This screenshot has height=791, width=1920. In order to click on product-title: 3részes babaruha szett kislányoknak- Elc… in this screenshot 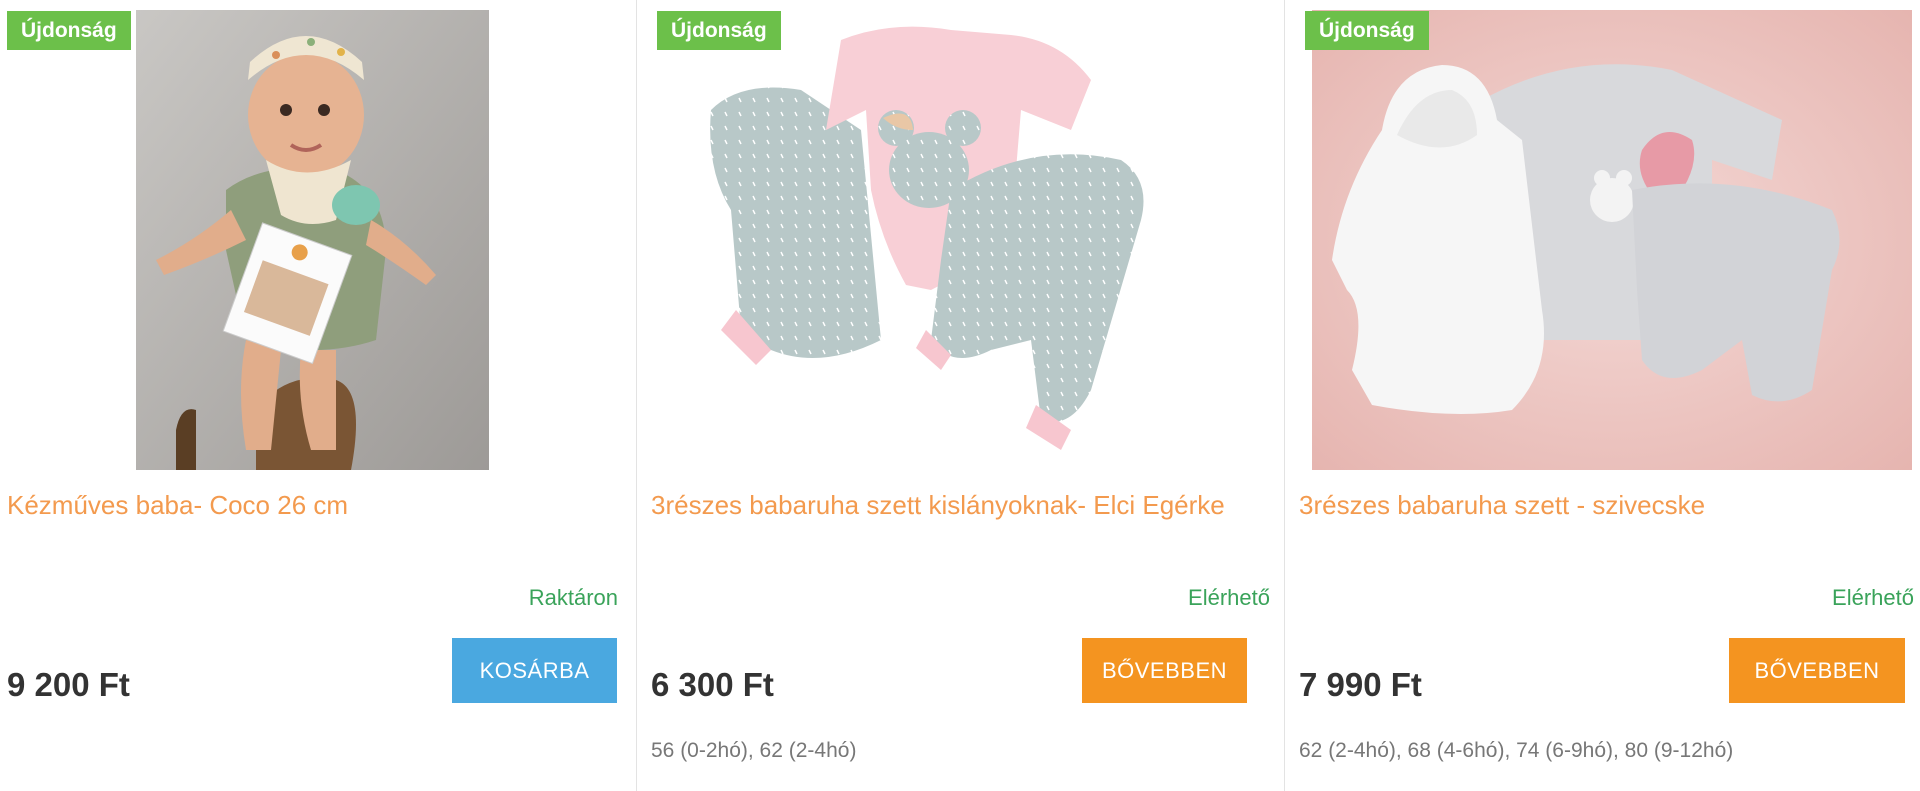, I will do `click(951, 505)`.